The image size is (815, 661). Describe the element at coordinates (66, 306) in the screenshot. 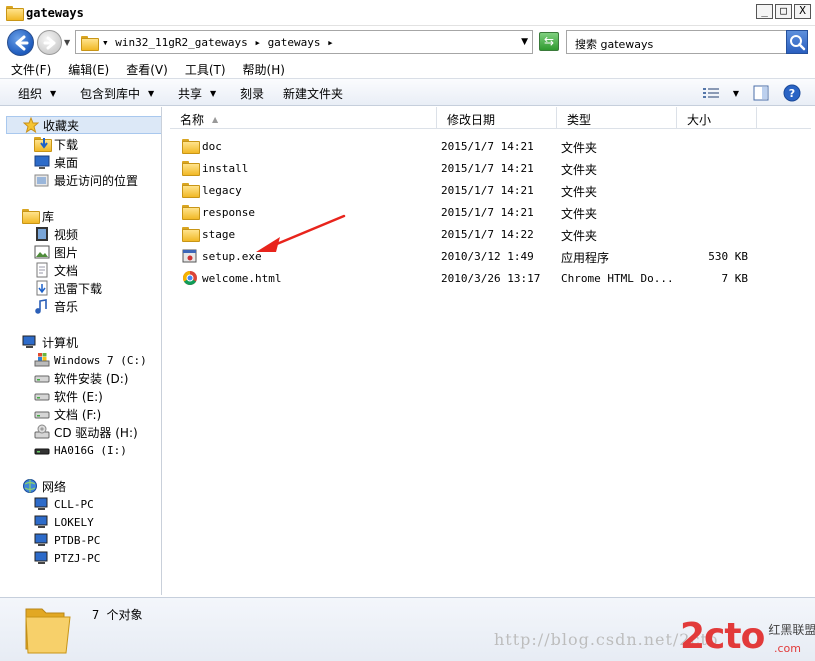

I see `nav-item-label: 音乐` at that location.